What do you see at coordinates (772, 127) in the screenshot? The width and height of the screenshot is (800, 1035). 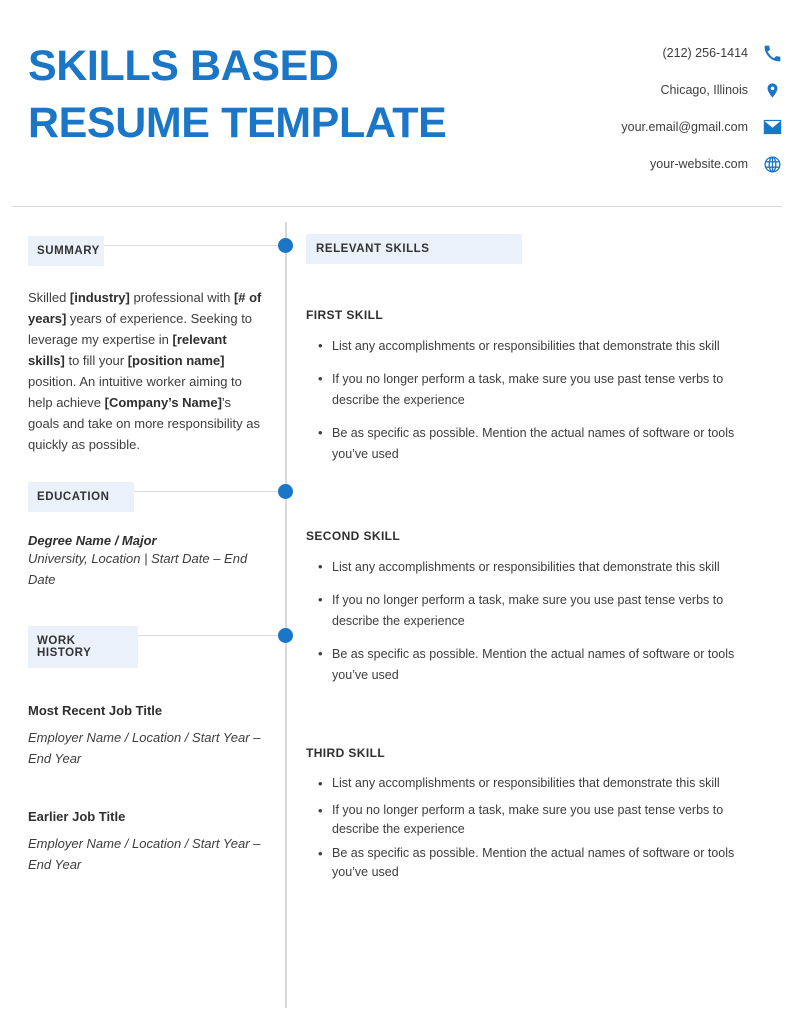 I see `envelope-icon` at bounding box center [772, 127].